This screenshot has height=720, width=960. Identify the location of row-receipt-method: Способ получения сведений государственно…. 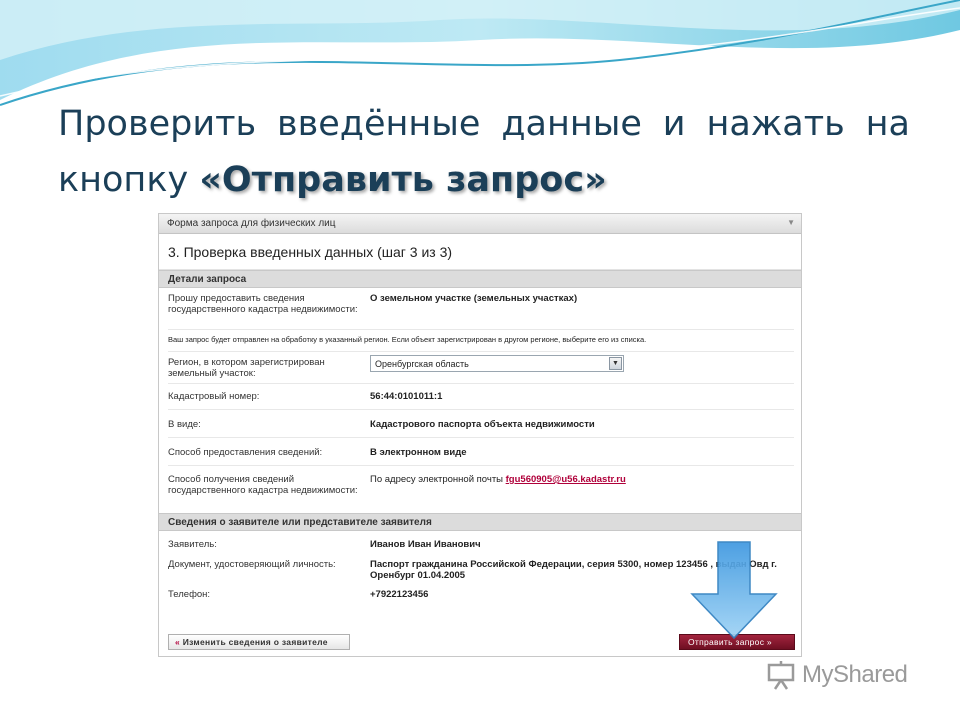
(481, 489).